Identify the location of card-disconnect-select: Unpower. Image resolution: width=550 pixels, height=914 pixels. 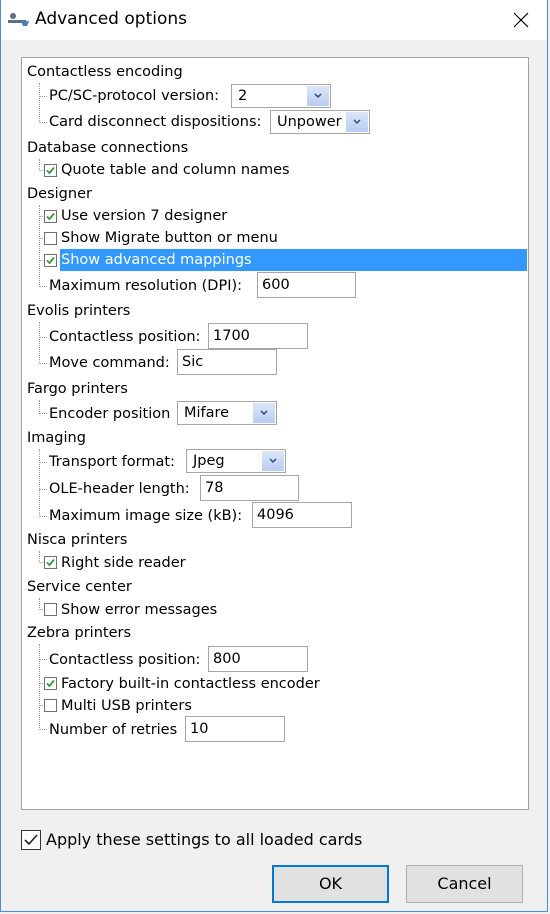
(320, 122).